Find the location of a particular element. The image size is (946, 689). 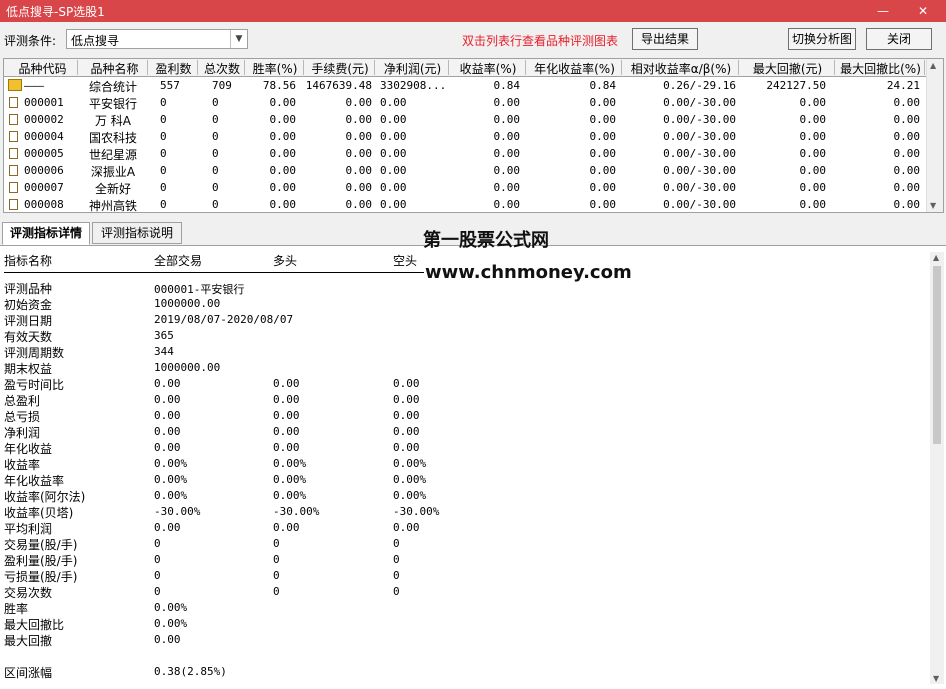

header-short: 空头 is located at coordinates (405, 261).